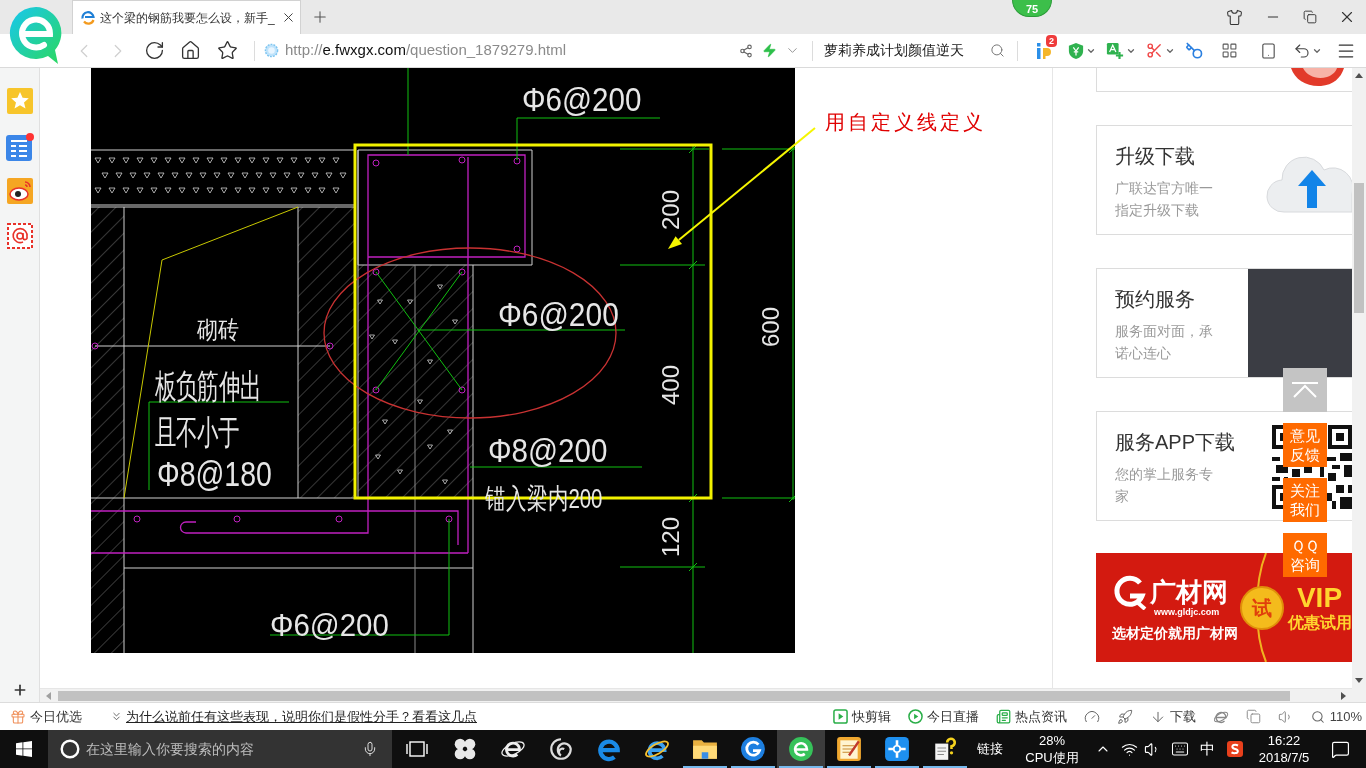  Describe the element at coordinates (1359, 75) in the screenshot. I see `scroll-up-icon` at that location.